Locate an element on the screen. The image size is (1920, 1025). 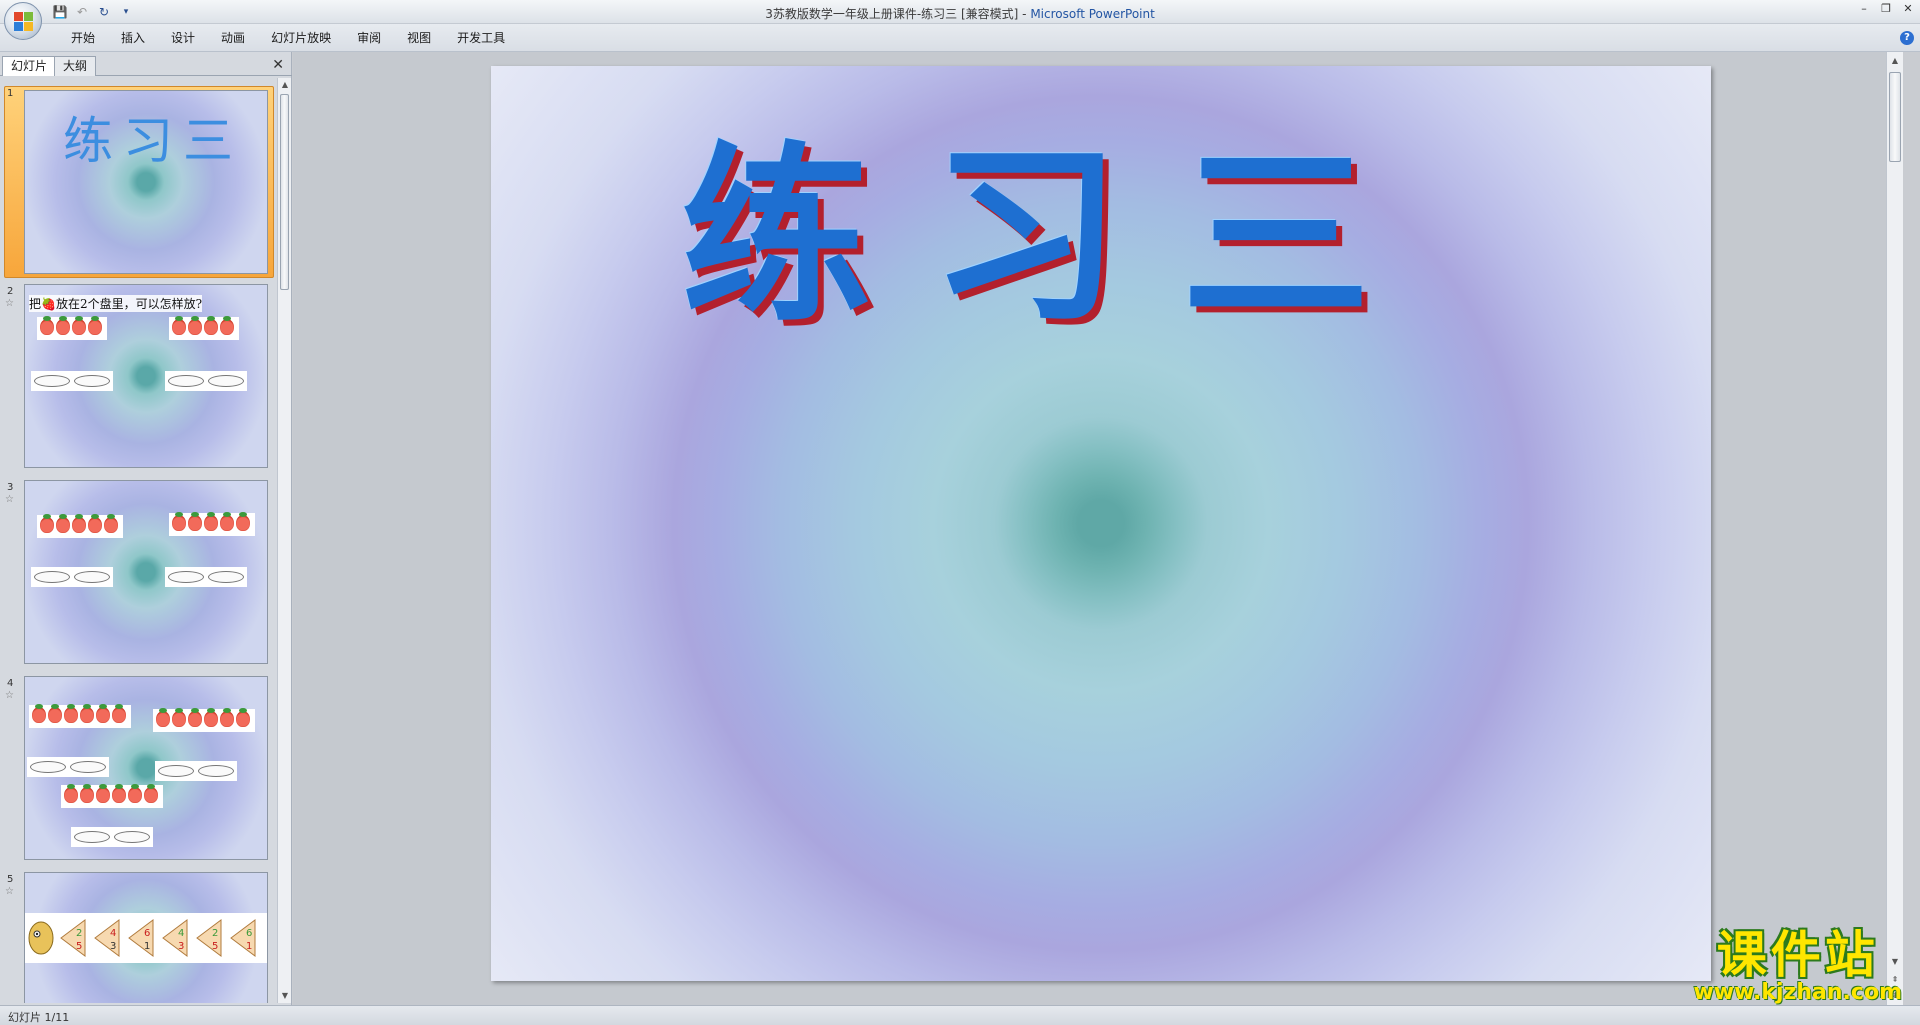
slide-number: 4 is located at coordinates (10, 683).